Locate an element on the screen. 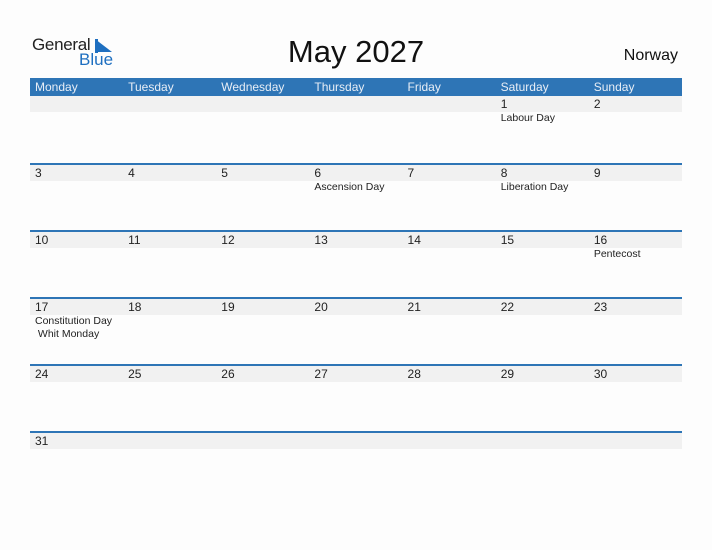  day-cell: 22 is located at coordinates (542, 331).